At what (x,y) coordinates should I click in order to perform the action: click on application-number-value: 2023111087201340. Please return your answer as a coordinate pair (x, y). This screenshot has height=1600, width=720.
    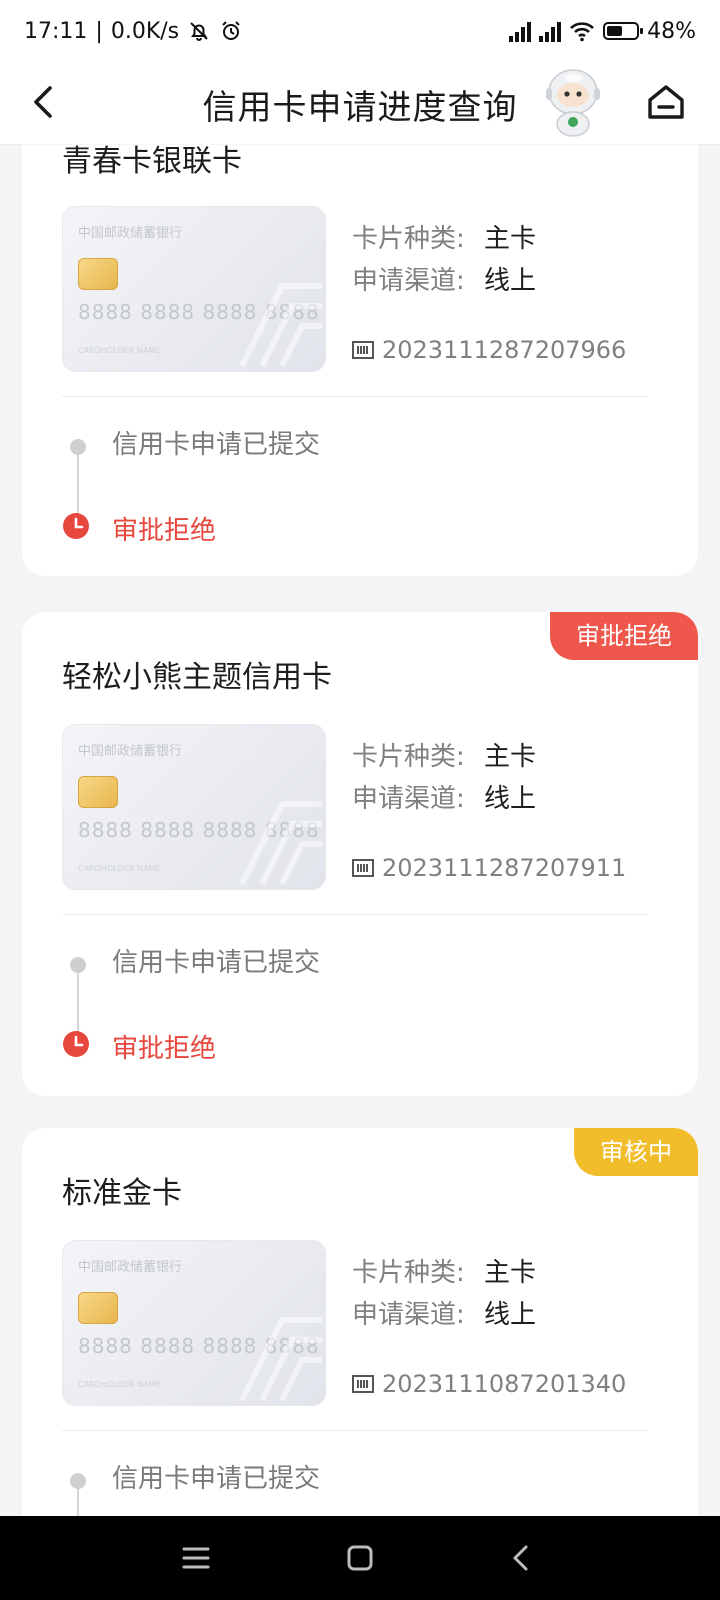
    Looking at the image, I should click on (504, 1384).